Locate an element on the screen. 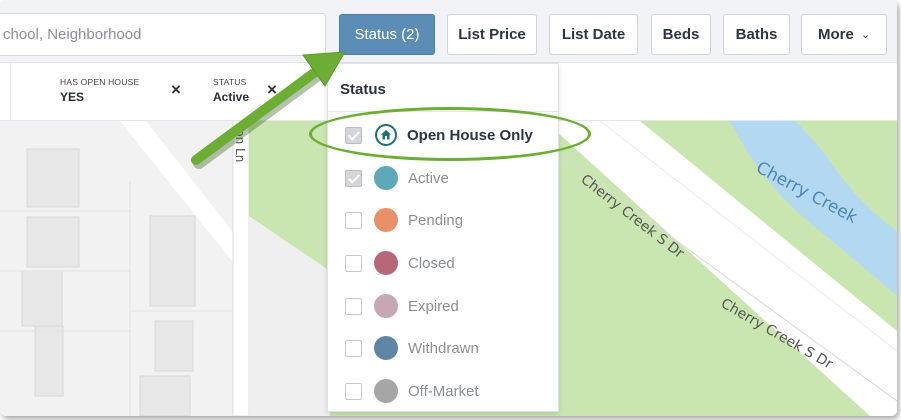 The image size is (901, 420). chevron-down-icon: ⌄ is located at coordinates (865, 35).